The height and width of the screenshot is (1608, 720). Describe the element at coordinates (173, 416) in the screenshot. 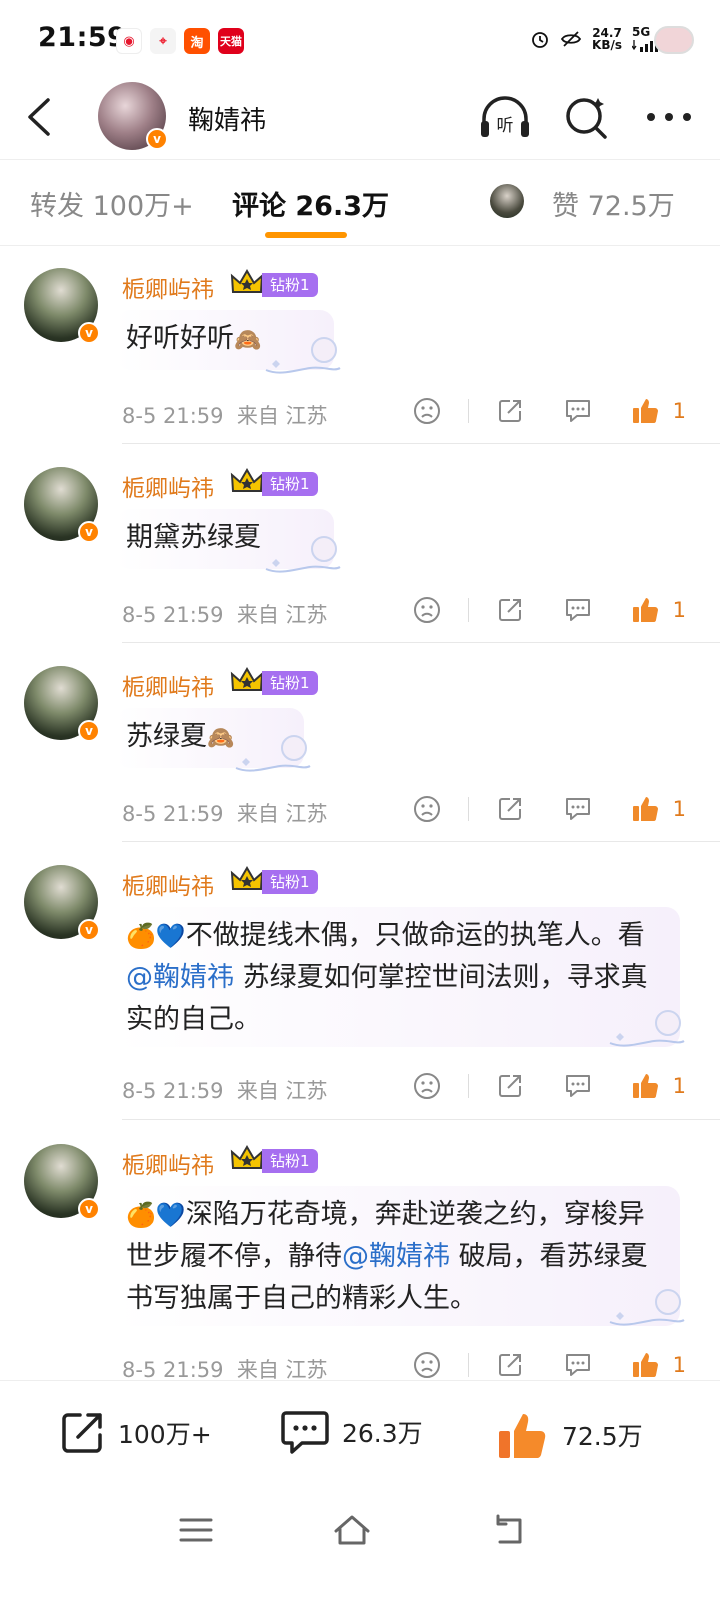

I see `comment-time: 8-5 21:59` at that location.